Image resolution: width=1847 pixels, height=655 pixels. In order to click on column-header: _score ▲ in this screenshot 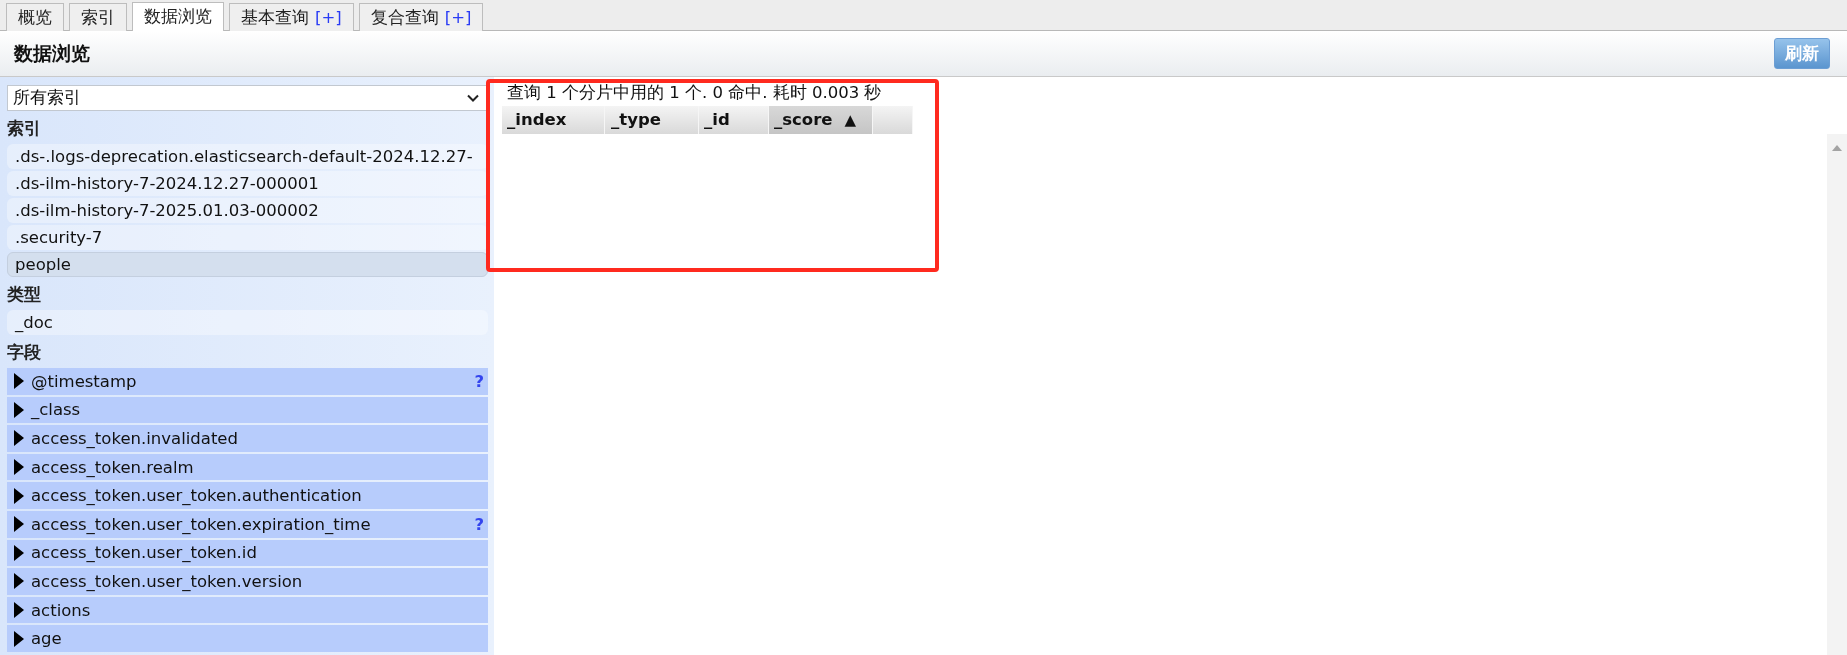, I will do `click(821, 120)`.